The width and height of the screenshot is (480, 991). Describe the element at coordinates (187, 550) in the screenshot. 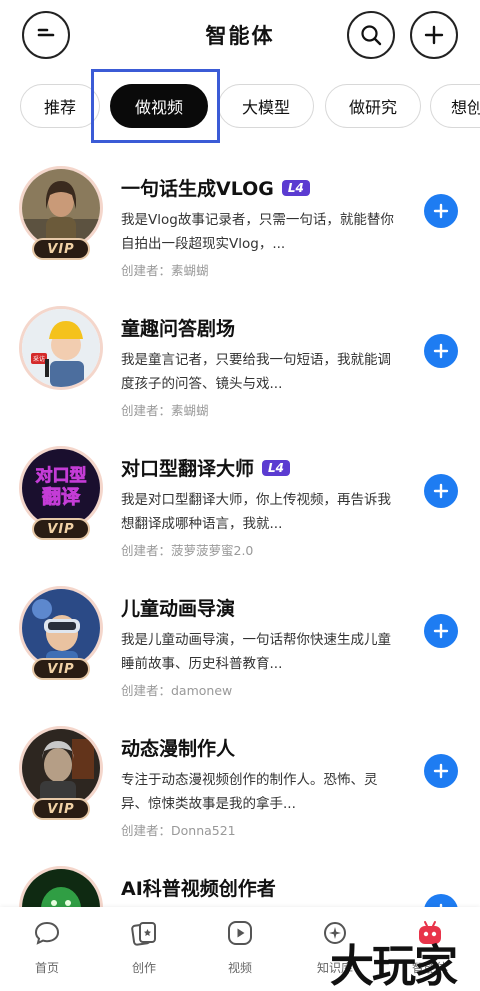

I see `agent-creator: 创建者：菠萝菠萝蜜2.0` at that location.